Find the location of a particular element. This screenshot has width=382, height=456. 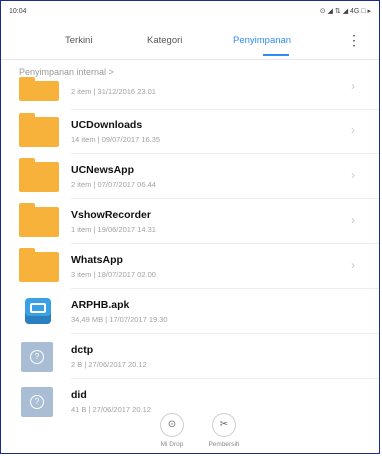

active-tab-indicator is located at coordinates (276, 55).